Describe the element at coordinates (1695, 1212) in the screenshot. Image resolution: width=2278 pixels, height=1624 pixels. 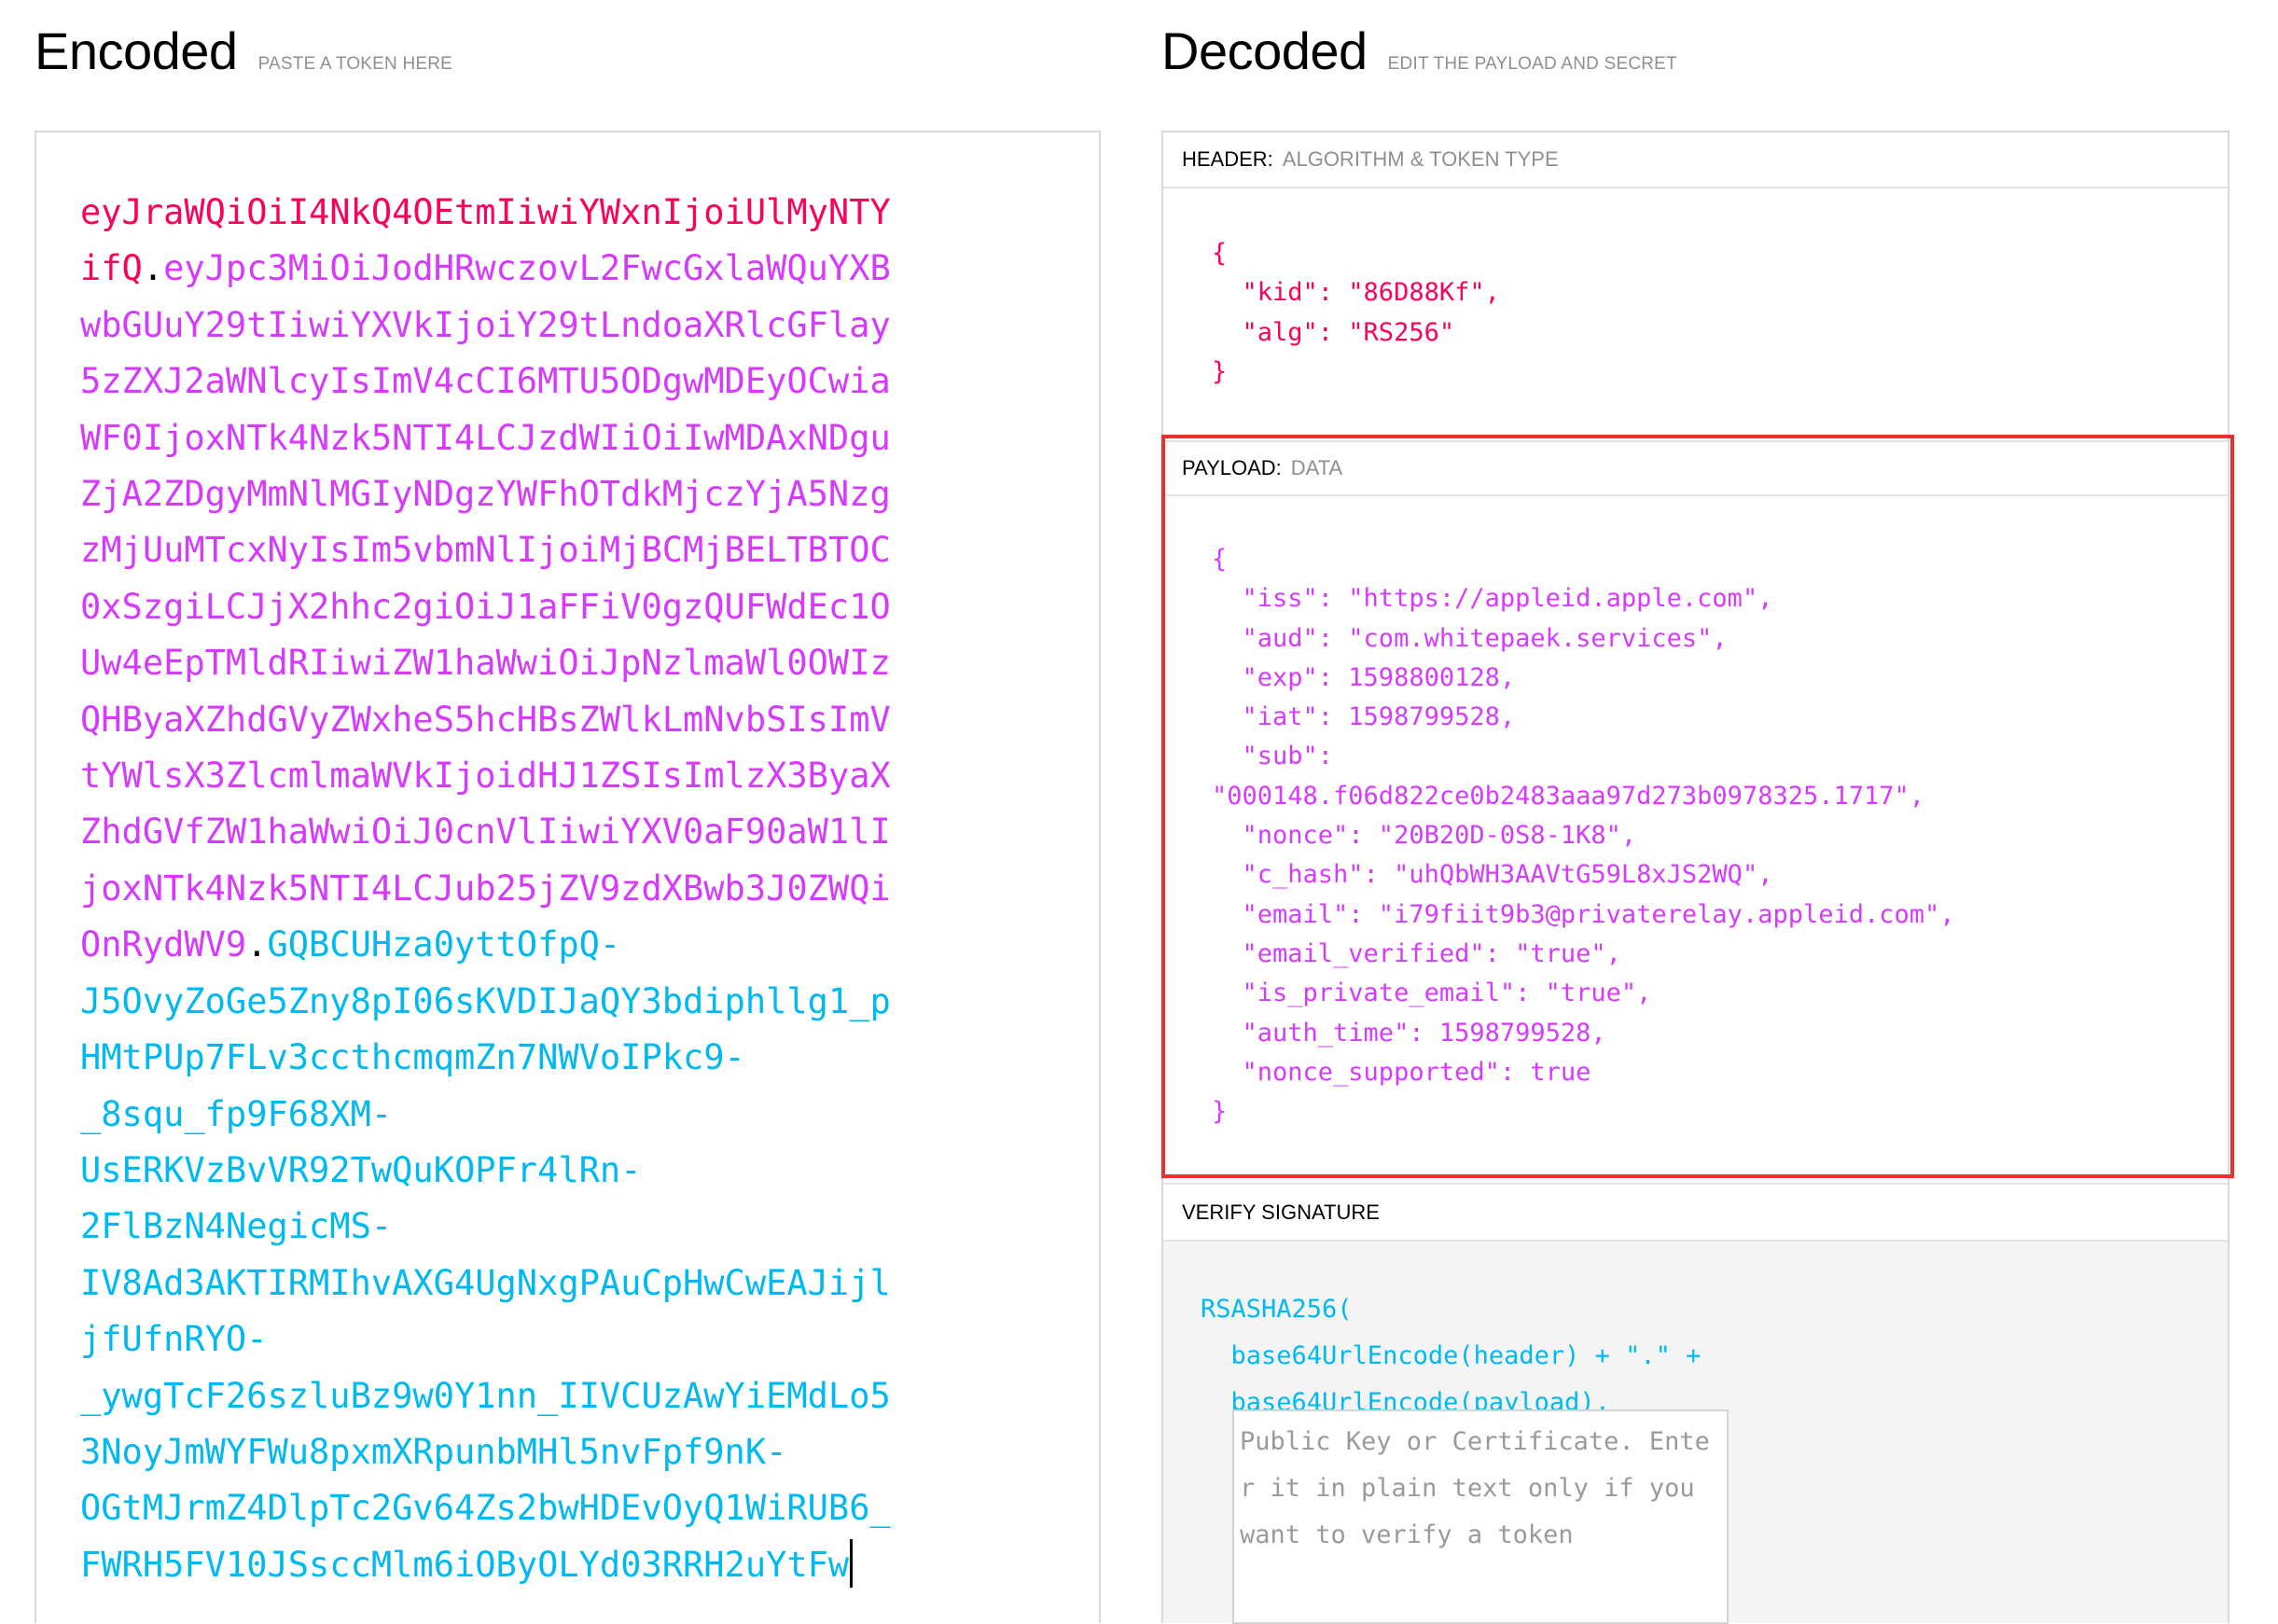
I see `verify-section-title: VERIFY SIGNATURE` at that location.